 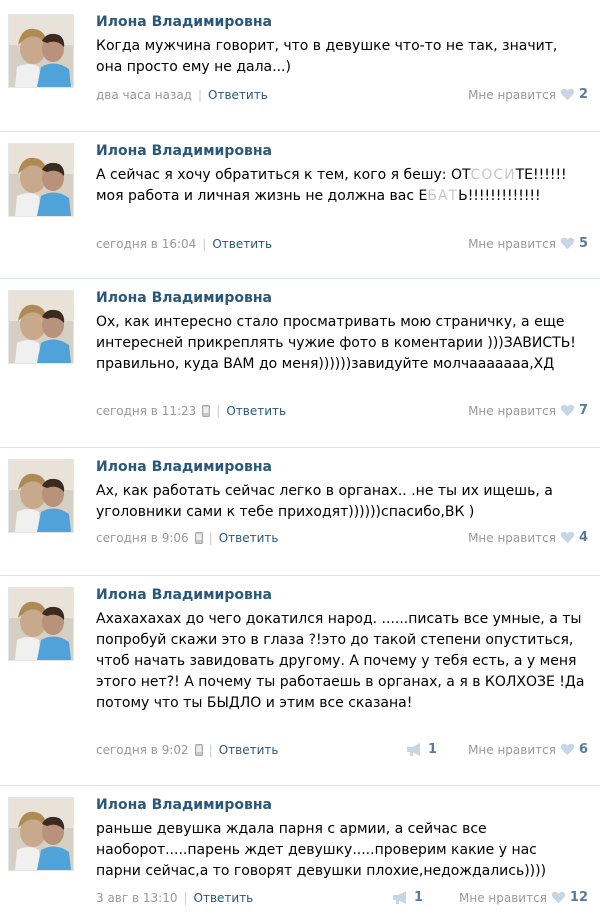 I want to click on like-button: Мне нравится 6, so click(x=528, y=749).